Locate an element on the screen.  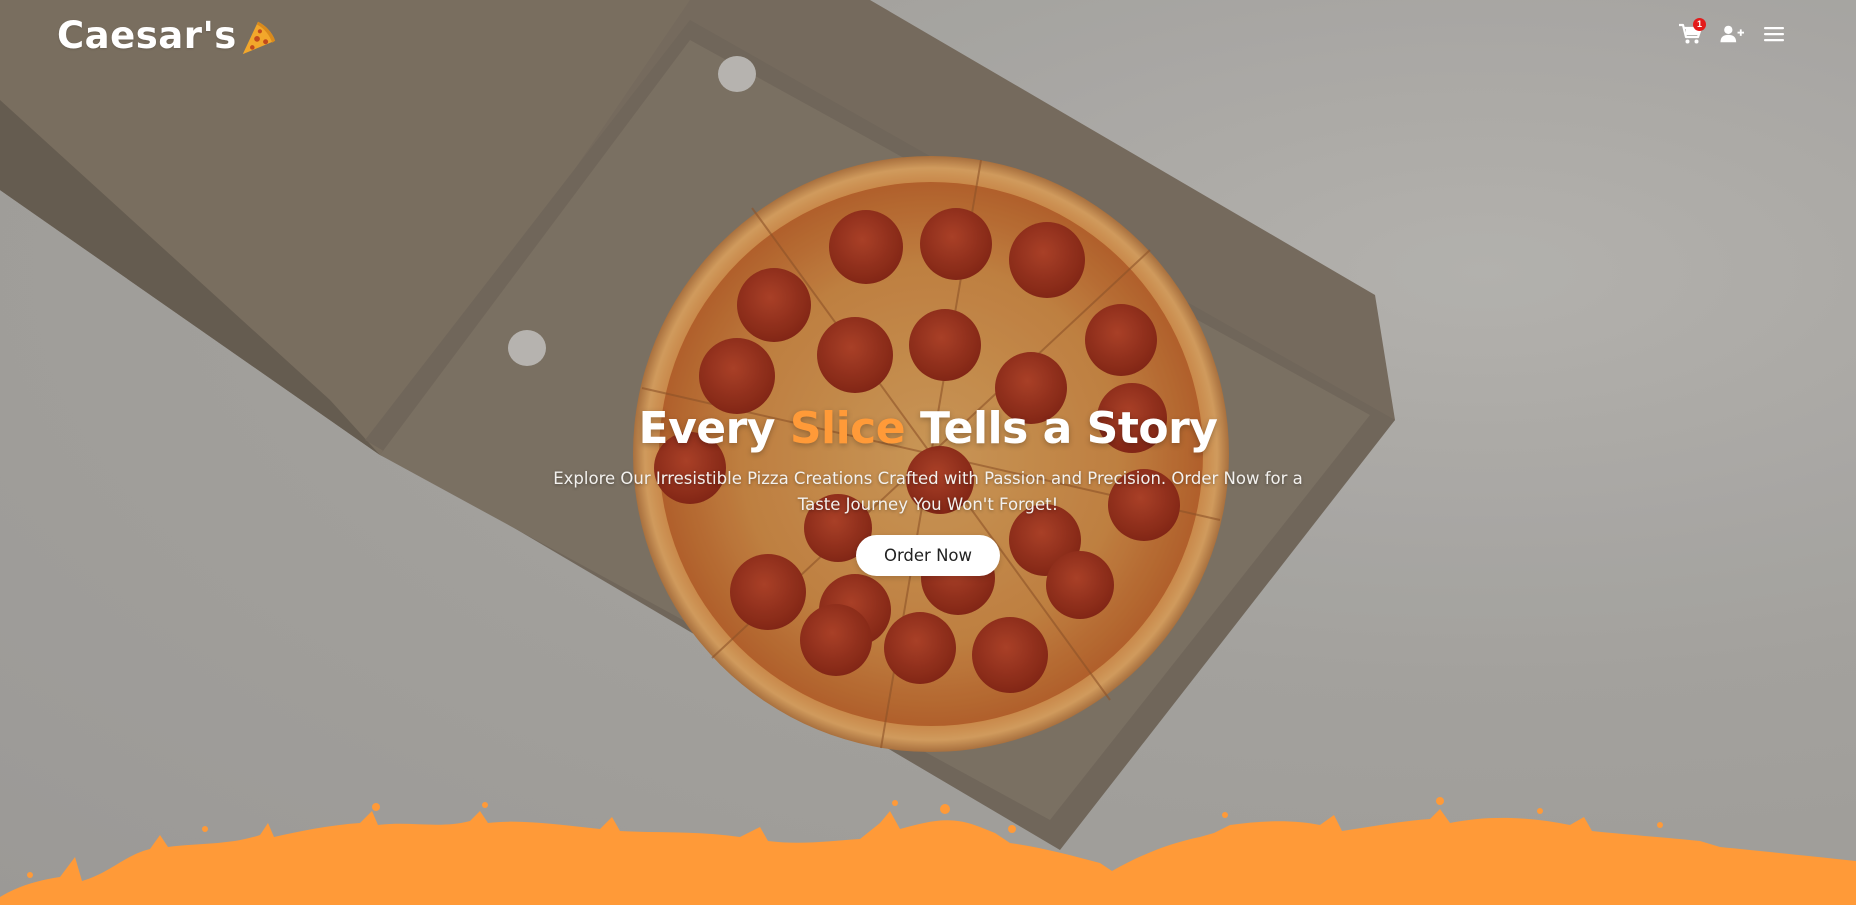
cart-button: 1 is located at coordinates (1692, 32).